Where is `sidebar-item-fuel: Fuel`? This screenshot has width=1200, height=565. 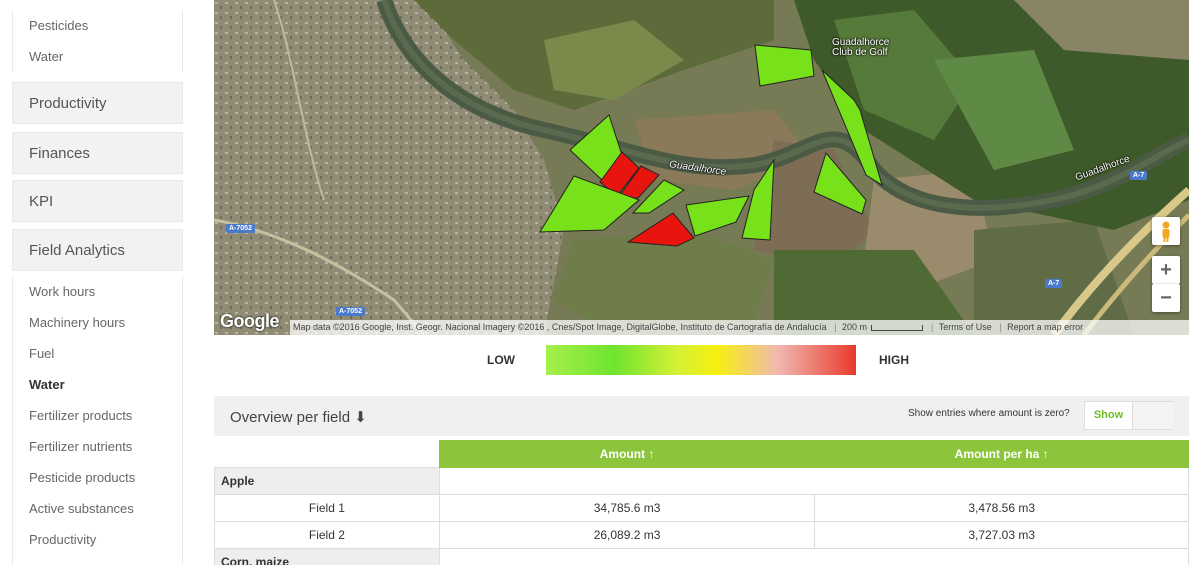 sidebar-item-fuel: Fuel is located at coordinates (97, 353).